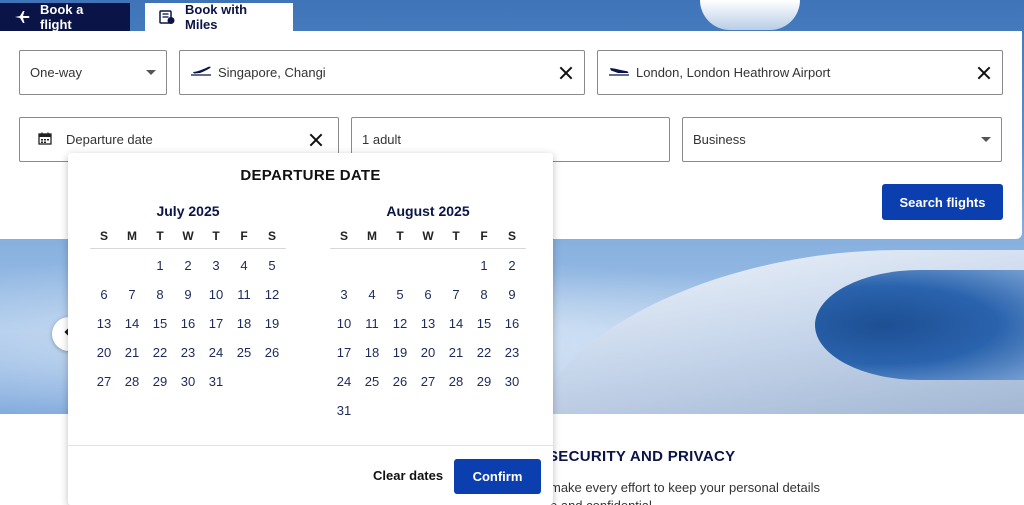  I want to click on cabin-class-select: Business, so click(842, 139).